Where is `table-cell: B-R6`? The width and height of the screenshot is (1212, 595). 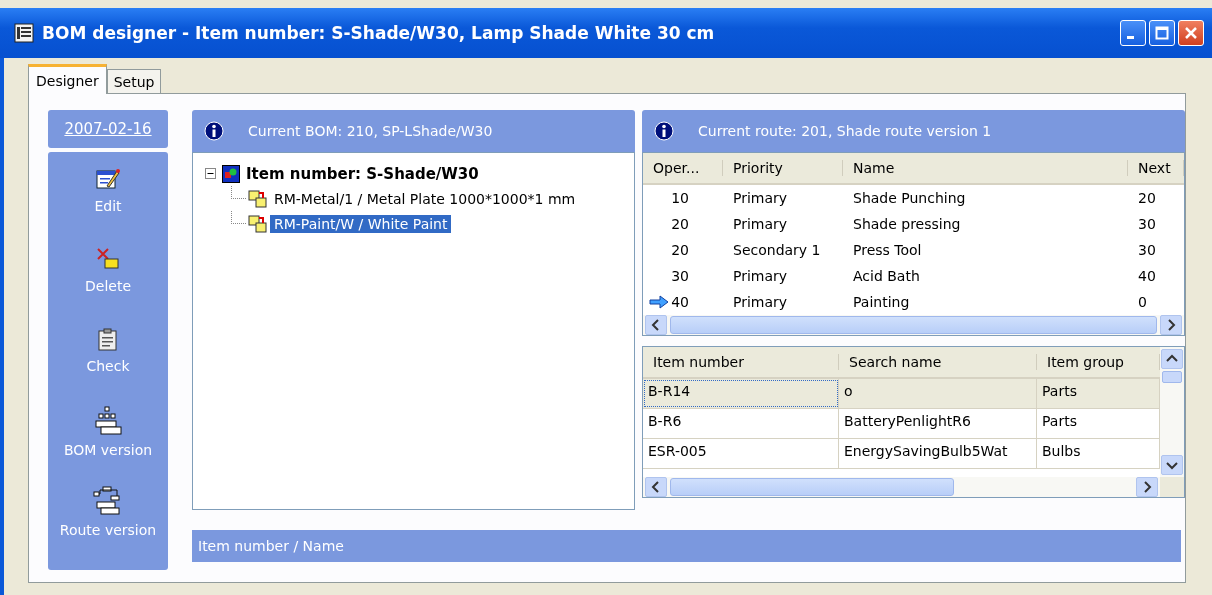 table-cell: B-R6 is located at coordinates (741, 423).